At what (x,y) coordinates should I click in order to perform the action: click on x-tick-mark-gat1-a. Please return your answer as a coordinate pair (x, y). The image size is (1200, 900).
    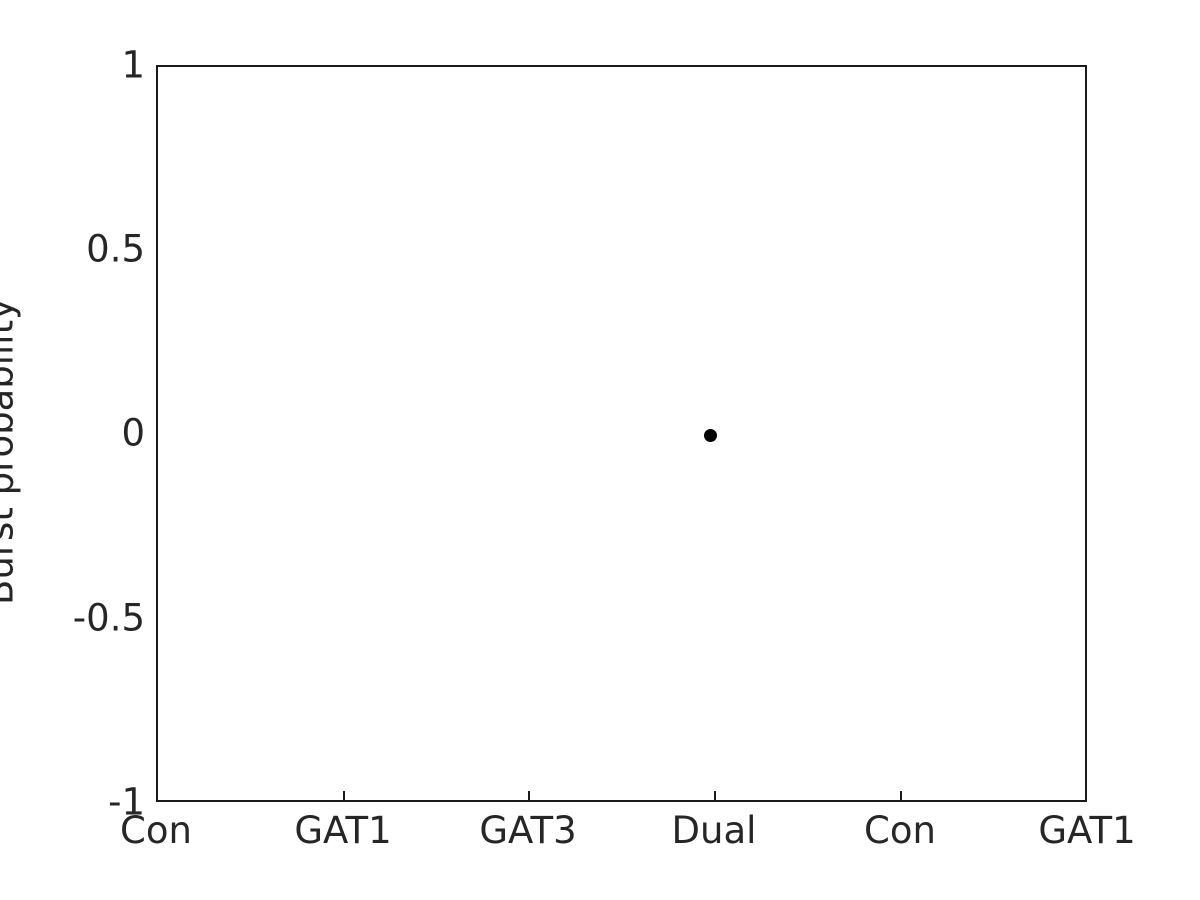
    Looking at the image, I should click on (344, 796).